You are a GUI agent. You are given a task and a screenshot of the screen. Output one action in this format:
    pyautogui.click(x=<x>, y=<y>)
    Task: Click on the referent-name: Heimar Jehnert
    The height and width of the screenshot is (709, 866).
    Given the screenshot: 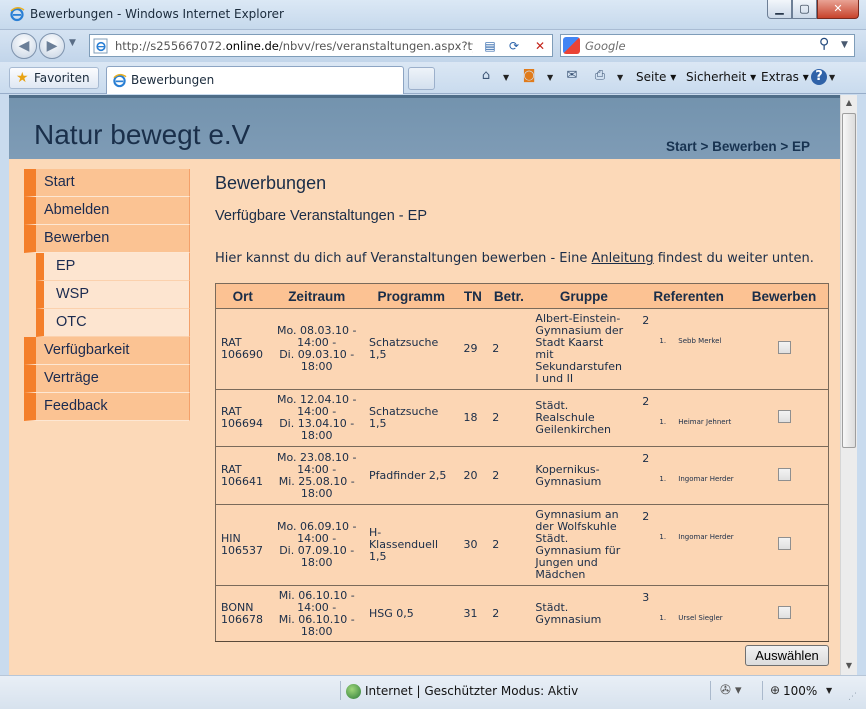 What is the action you would take?
    pyautogui.click(x=701, y=422)
    